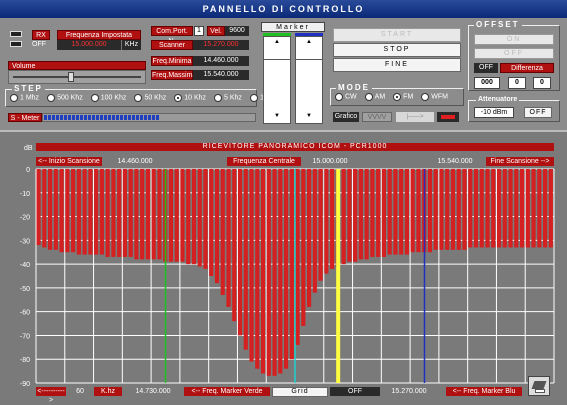 This screenshot has width=567, height=405. What do you see at coordinates (99, 35) in the screenshot?
I see `frequency-label: Frequenza Impostata` at bounding box center [99, 35].